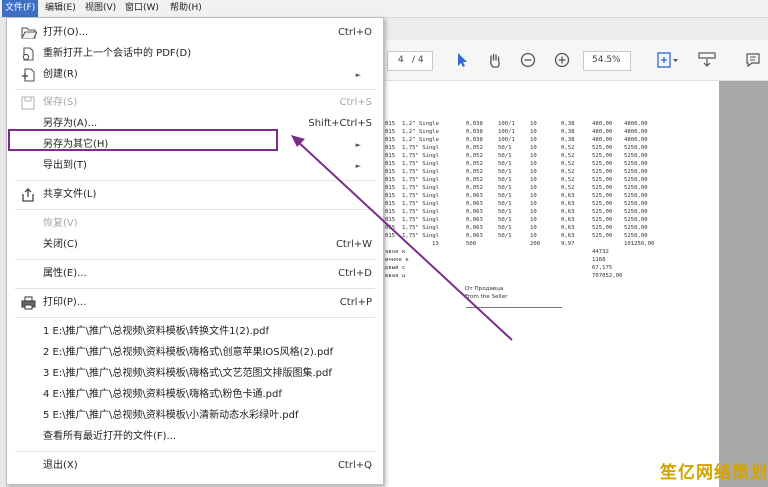 The image size is (768, 487). What do you see at coordinates (410, 61) in the screenshot?
I see `page-number-field: 4` at bounding box center [410, 61].